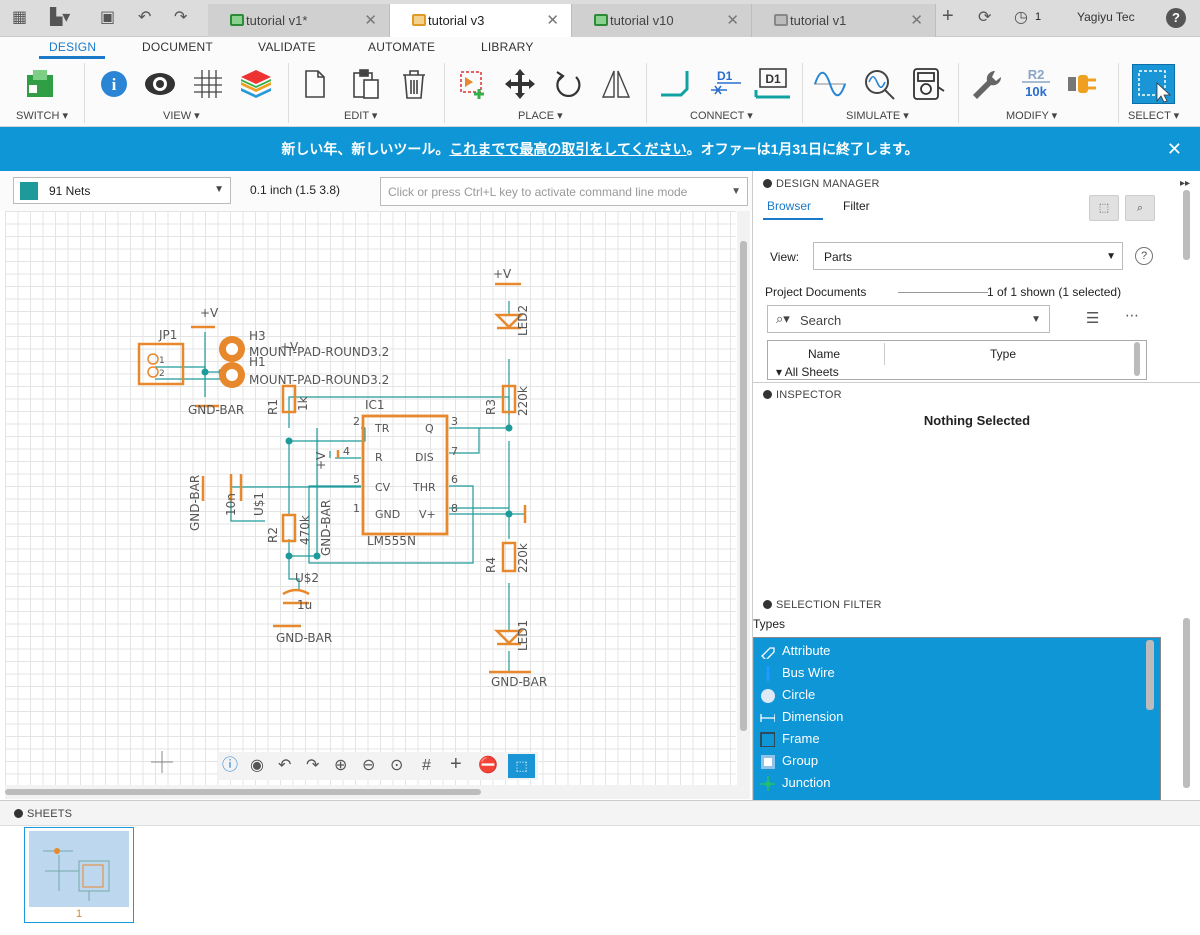 The height and width of the screenshot is (935, 1200). I want to click on rotate-icon, so click(569, 84).